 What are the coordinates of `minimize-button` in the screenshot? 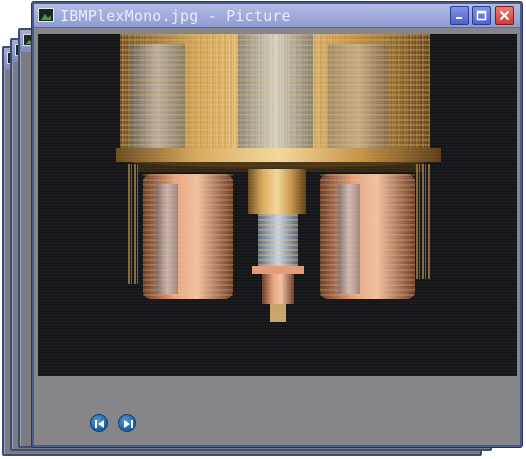 It's located at (459, 15).